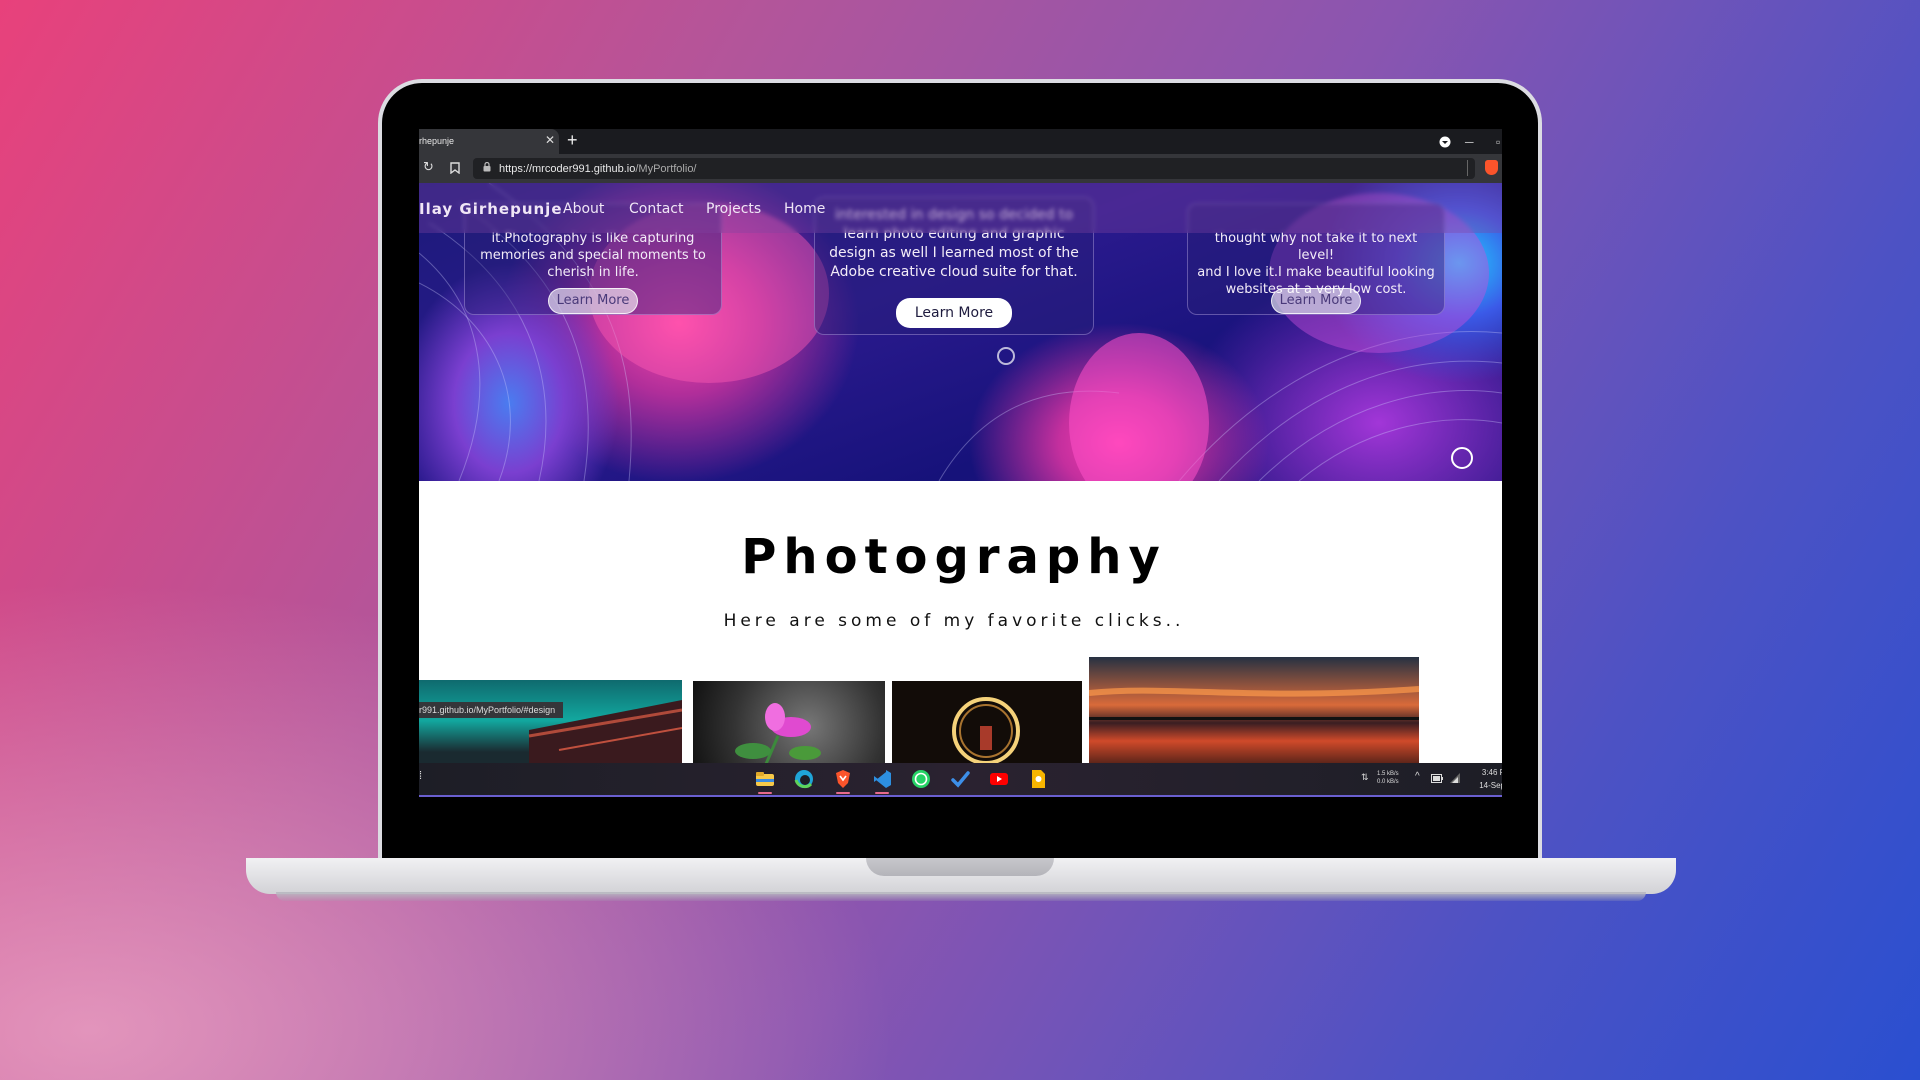 The width and height of the screenshot is (1920, 1080). I want to click on brave-shields-icon, so click(1491, 167).